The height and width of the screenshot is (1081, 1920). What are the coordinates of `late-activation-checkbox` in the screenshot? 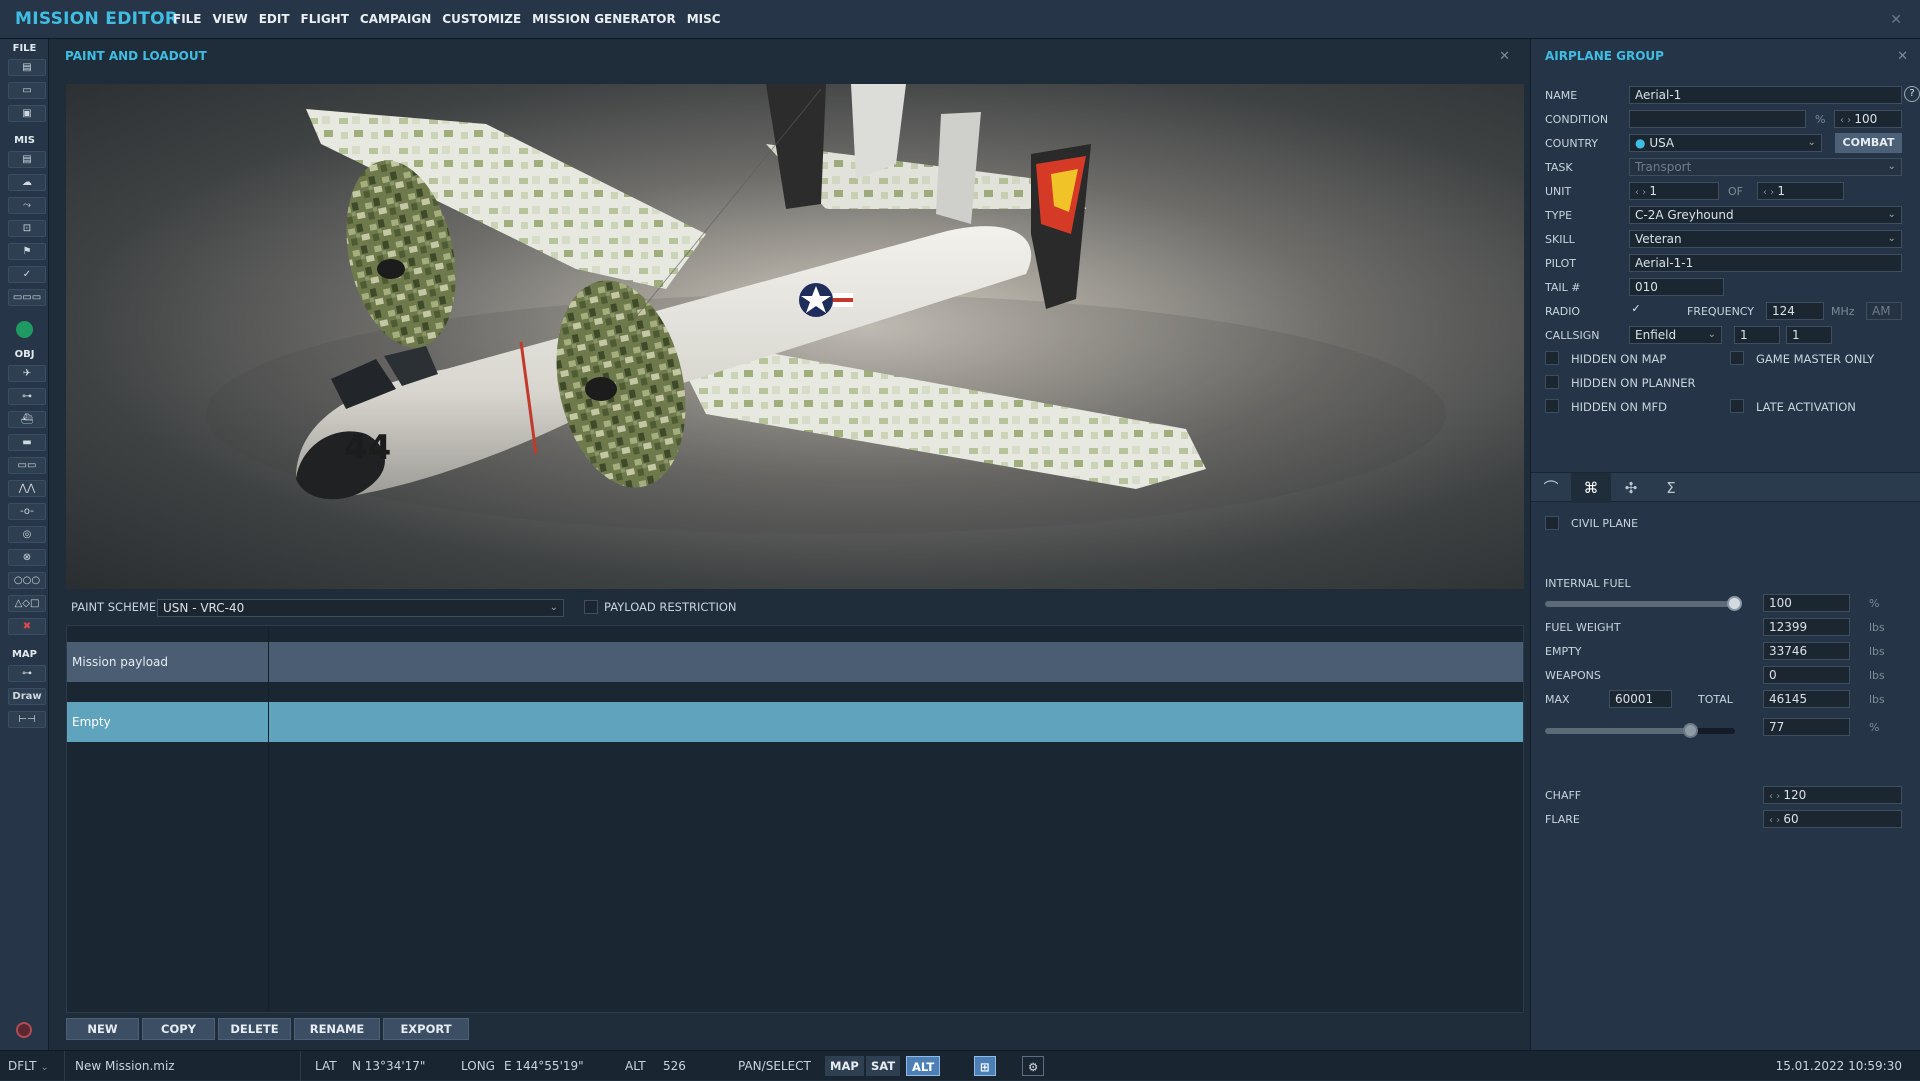 It's located at (1737, 406).